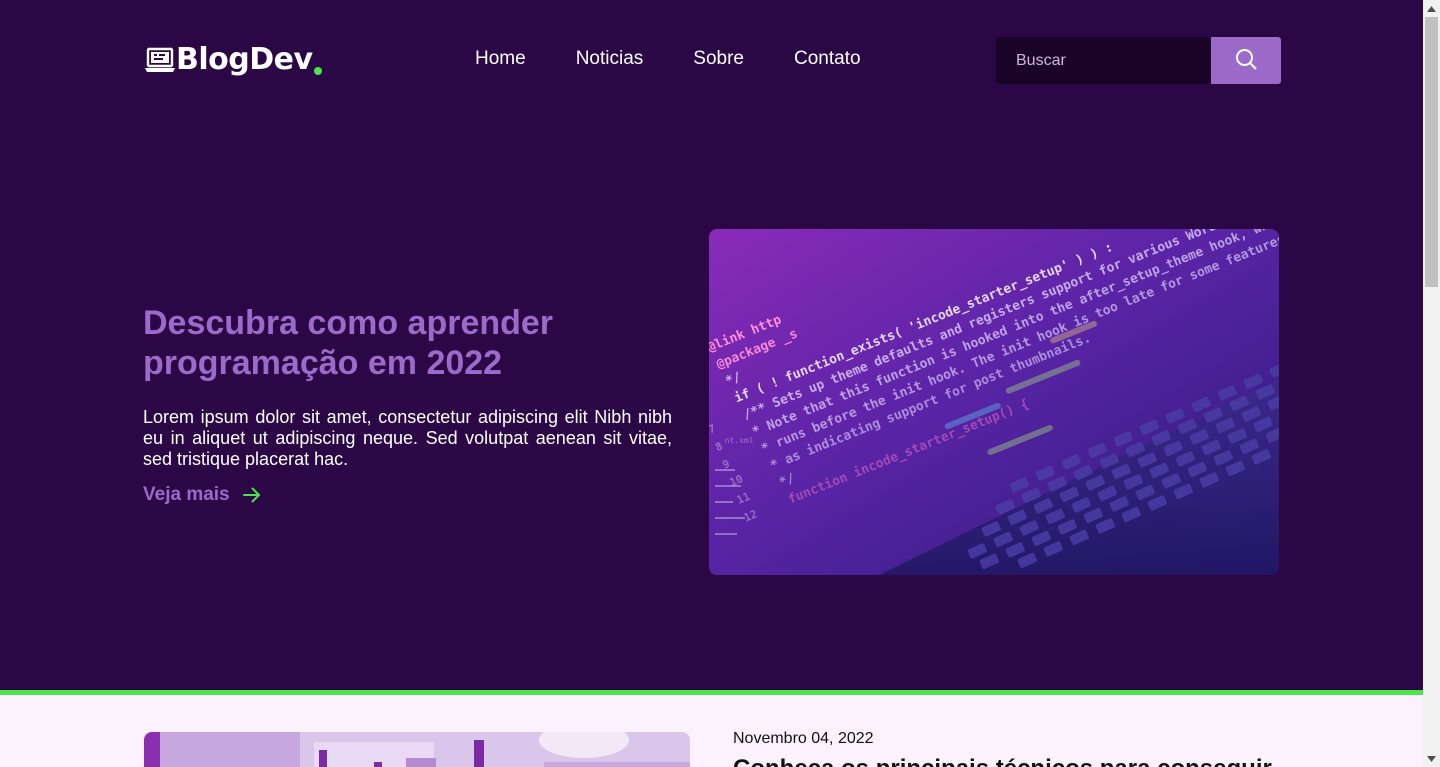 The image size is (1440, 767). Describe the element at coordinates (160, 60) in the screenshot. I see `laptop-icon` at that location.